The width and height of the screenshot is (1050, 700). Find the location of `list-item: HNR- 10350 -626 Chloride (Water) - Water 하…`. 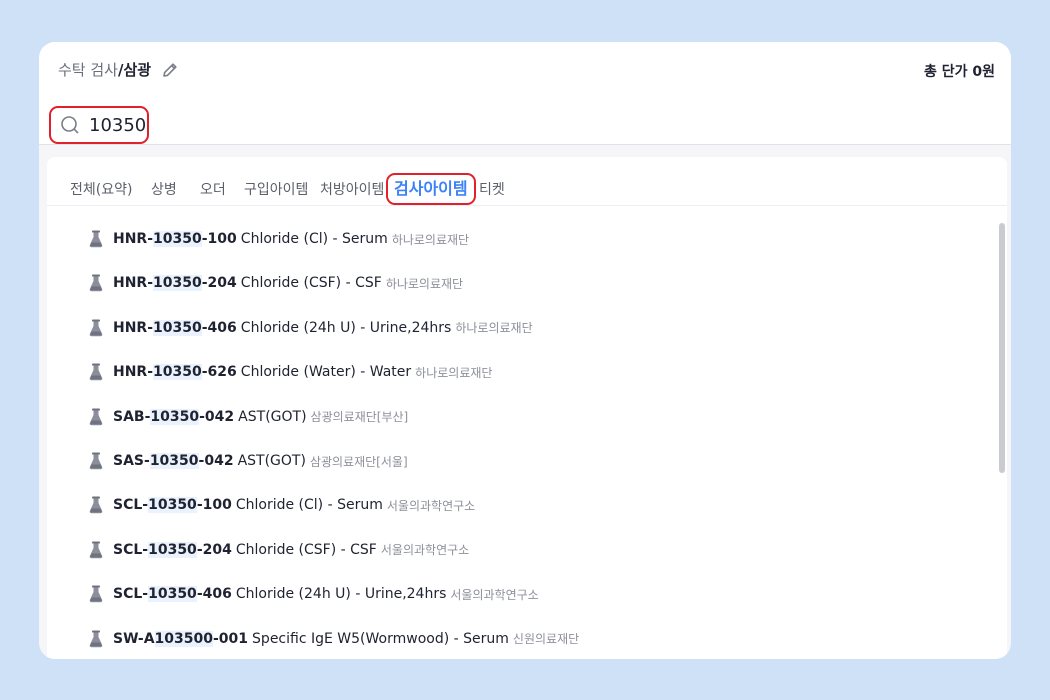

list-item: HNR- 10350 -626 Chloride (Water) - Water 하… is located at coordinates (290, 372).